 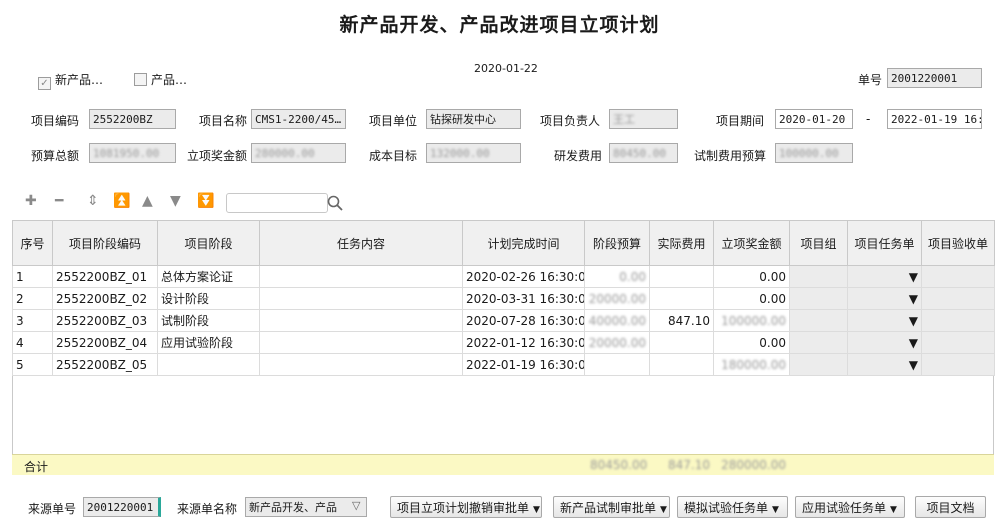 I want to click on col-header: 计划完成时间, so click(x=523, y=243).